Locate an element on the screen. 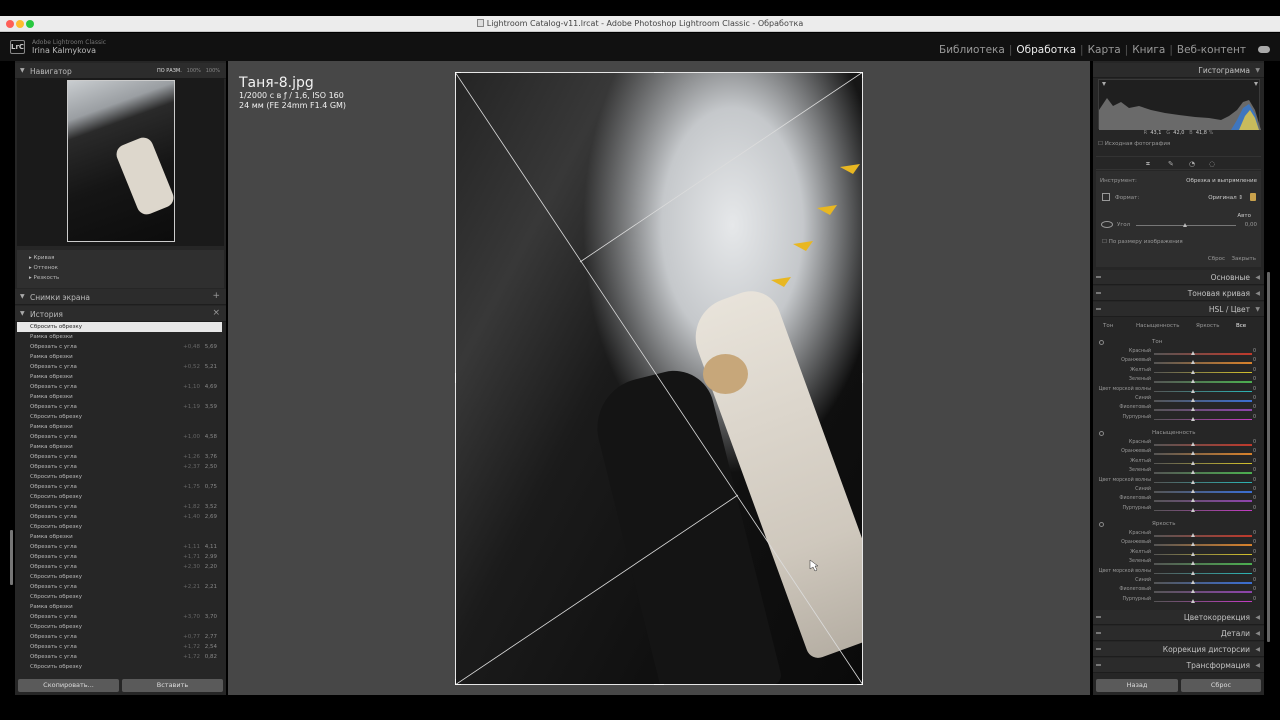 The image size is (1280, 720). original-photo-toggle: ☐ Исходная фотография is located at coordinates (1134, 144).